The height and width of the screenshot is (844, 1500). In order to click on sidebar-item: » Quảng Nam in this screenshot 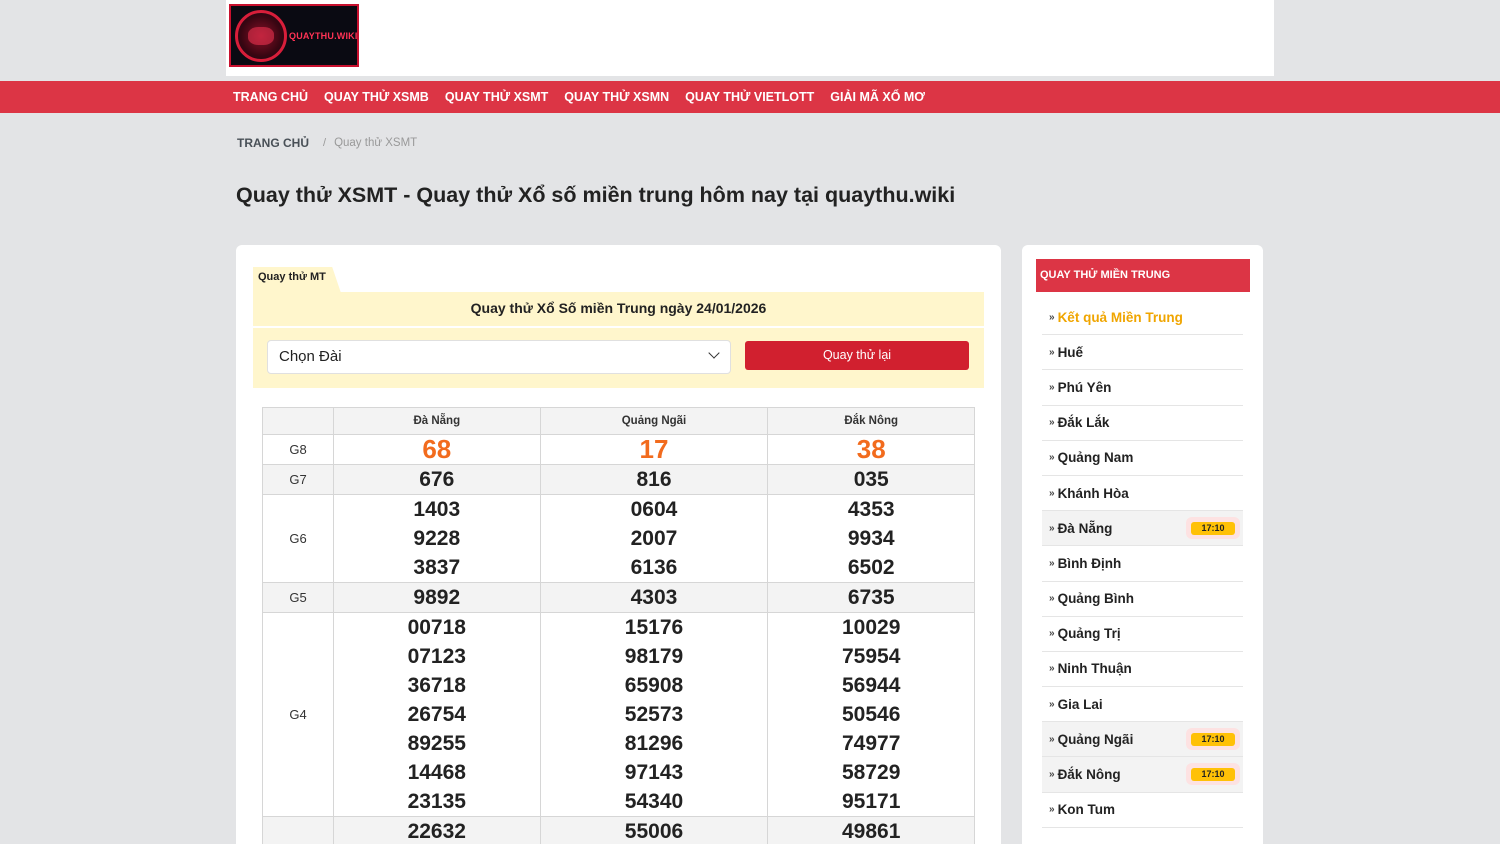, I will do `click(1142, 458)`.